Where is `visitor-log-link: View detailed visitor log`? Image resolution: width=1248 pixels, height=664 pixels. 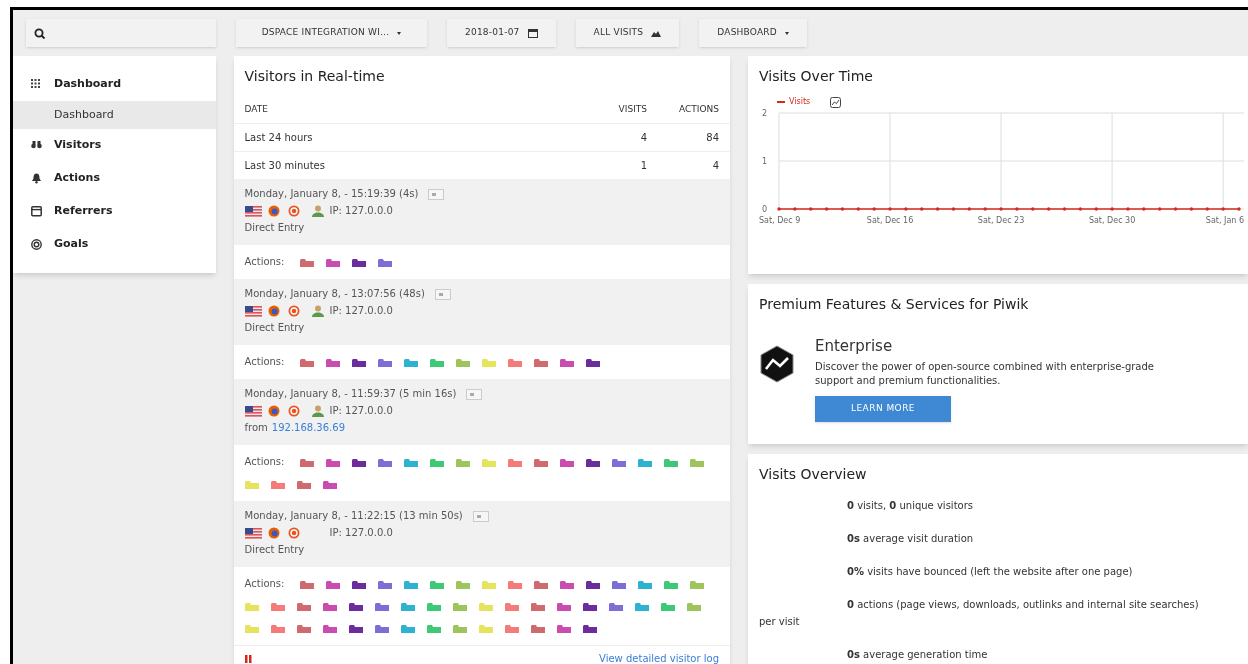 visitor-log-link: View detailed visitor log is located at coordinates (659, 657).